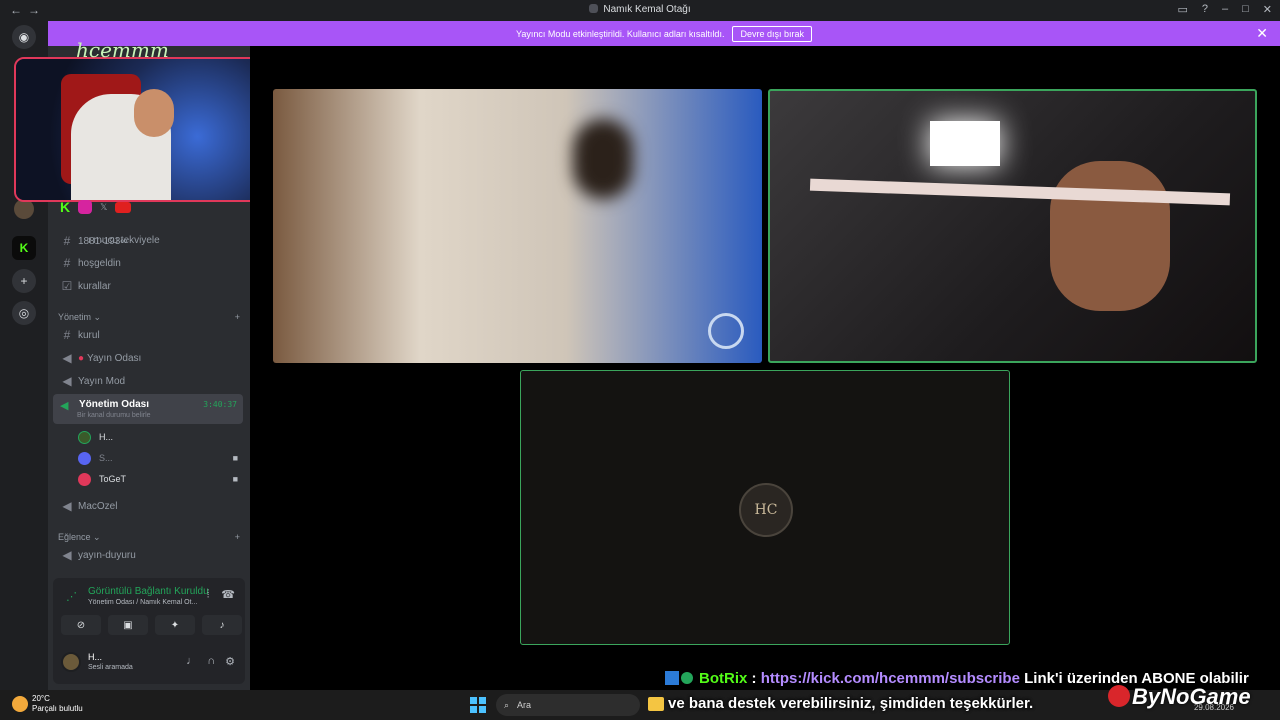  I want to click on search-label: Ara, so click(524, 705).